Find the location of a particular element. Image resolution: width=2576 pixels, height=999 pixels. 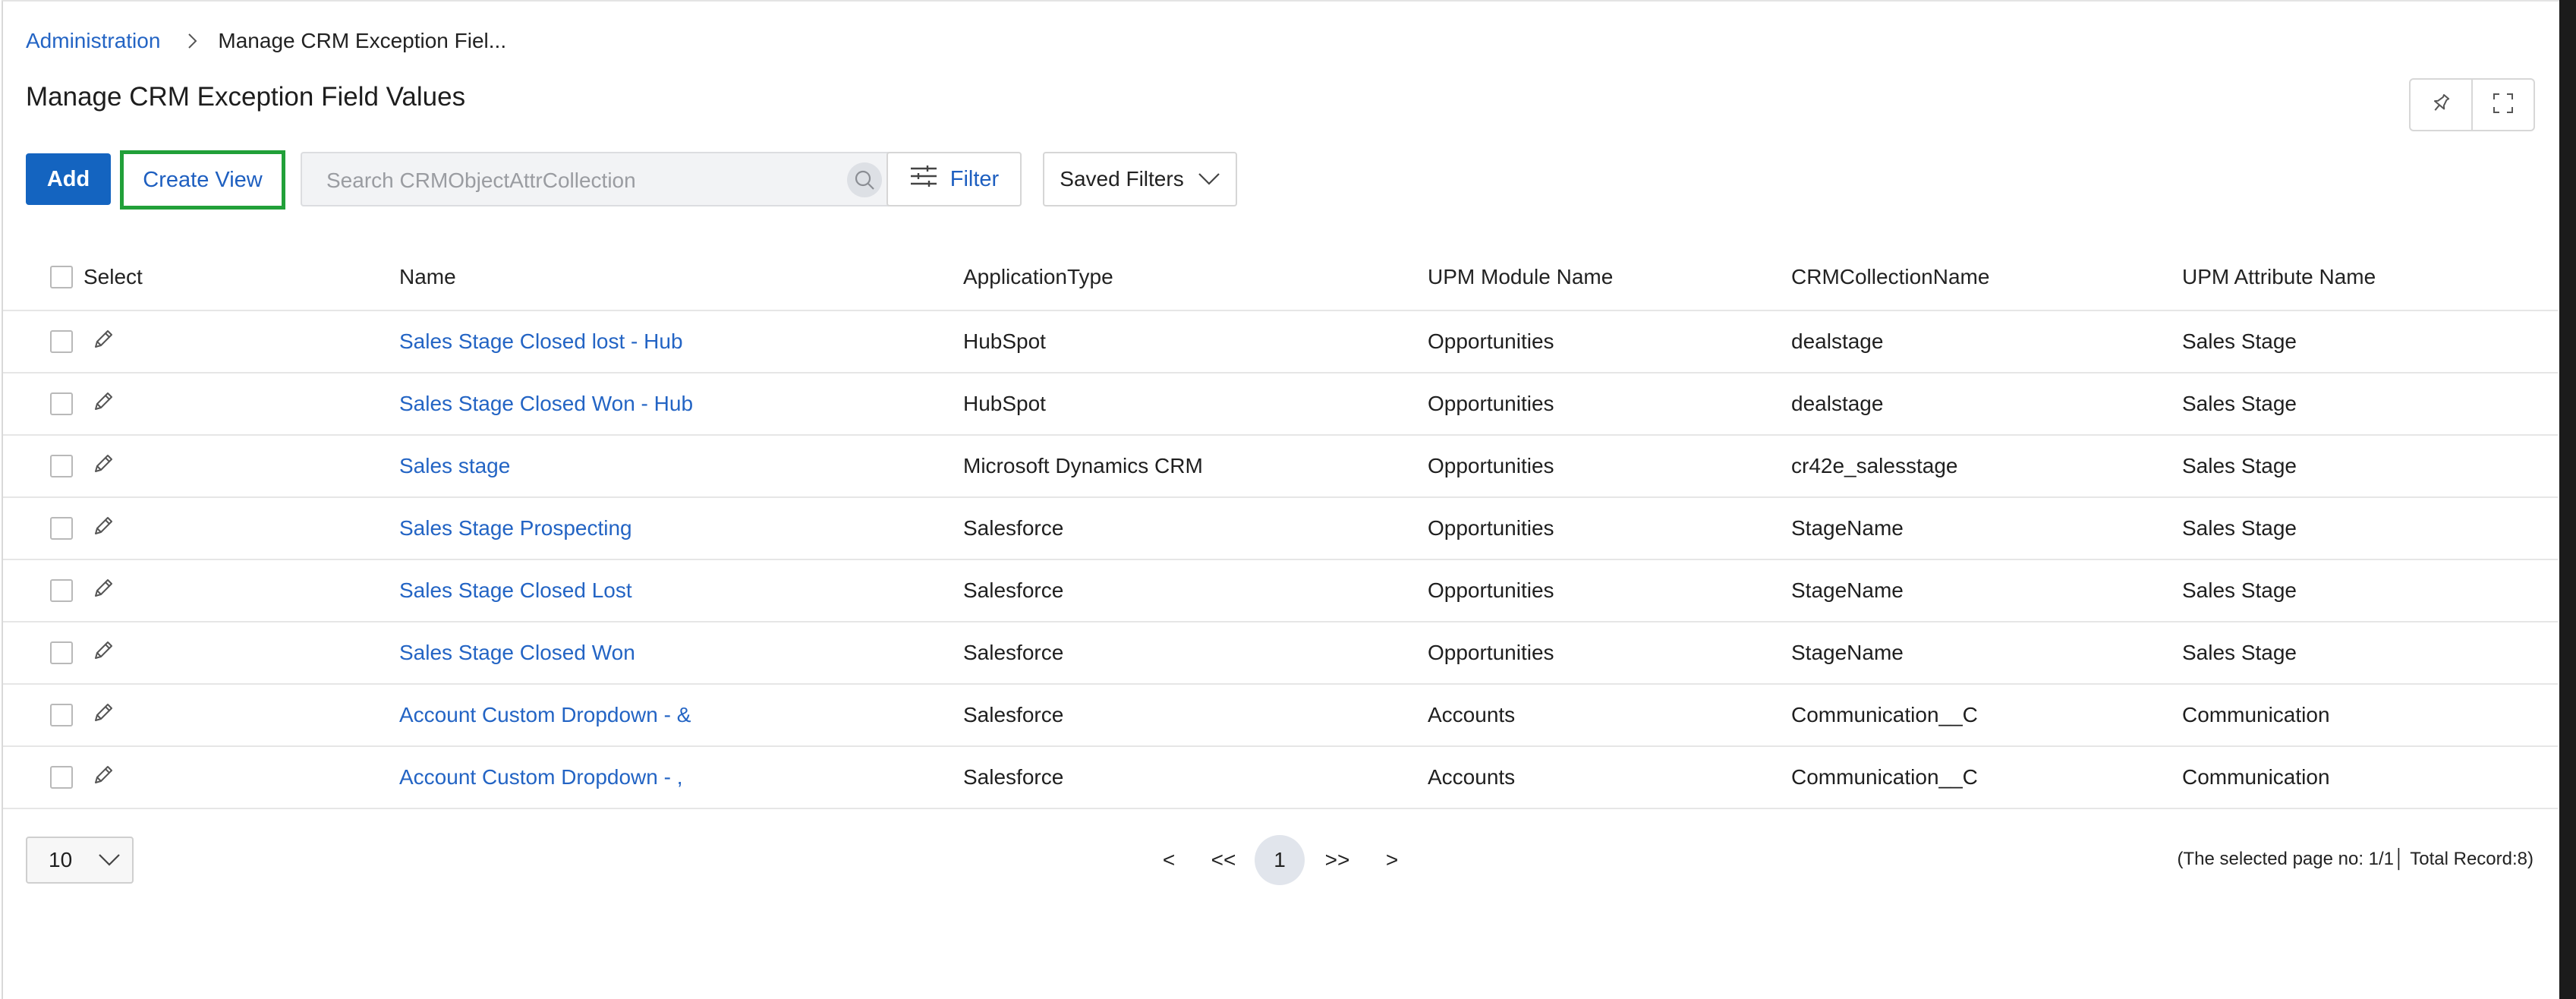

column-header-application-type: ApplicationType is located at coordinates (1038, 277).